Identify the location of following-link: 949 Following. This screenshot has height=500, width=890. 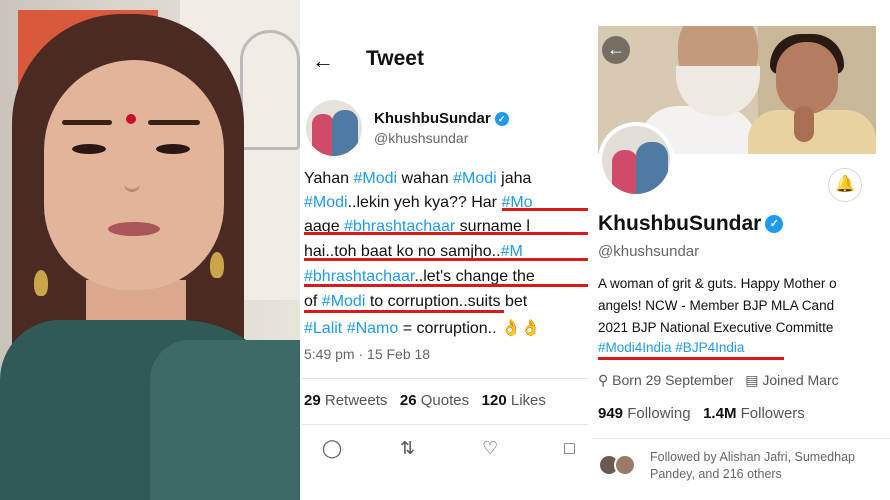
(644, 413).